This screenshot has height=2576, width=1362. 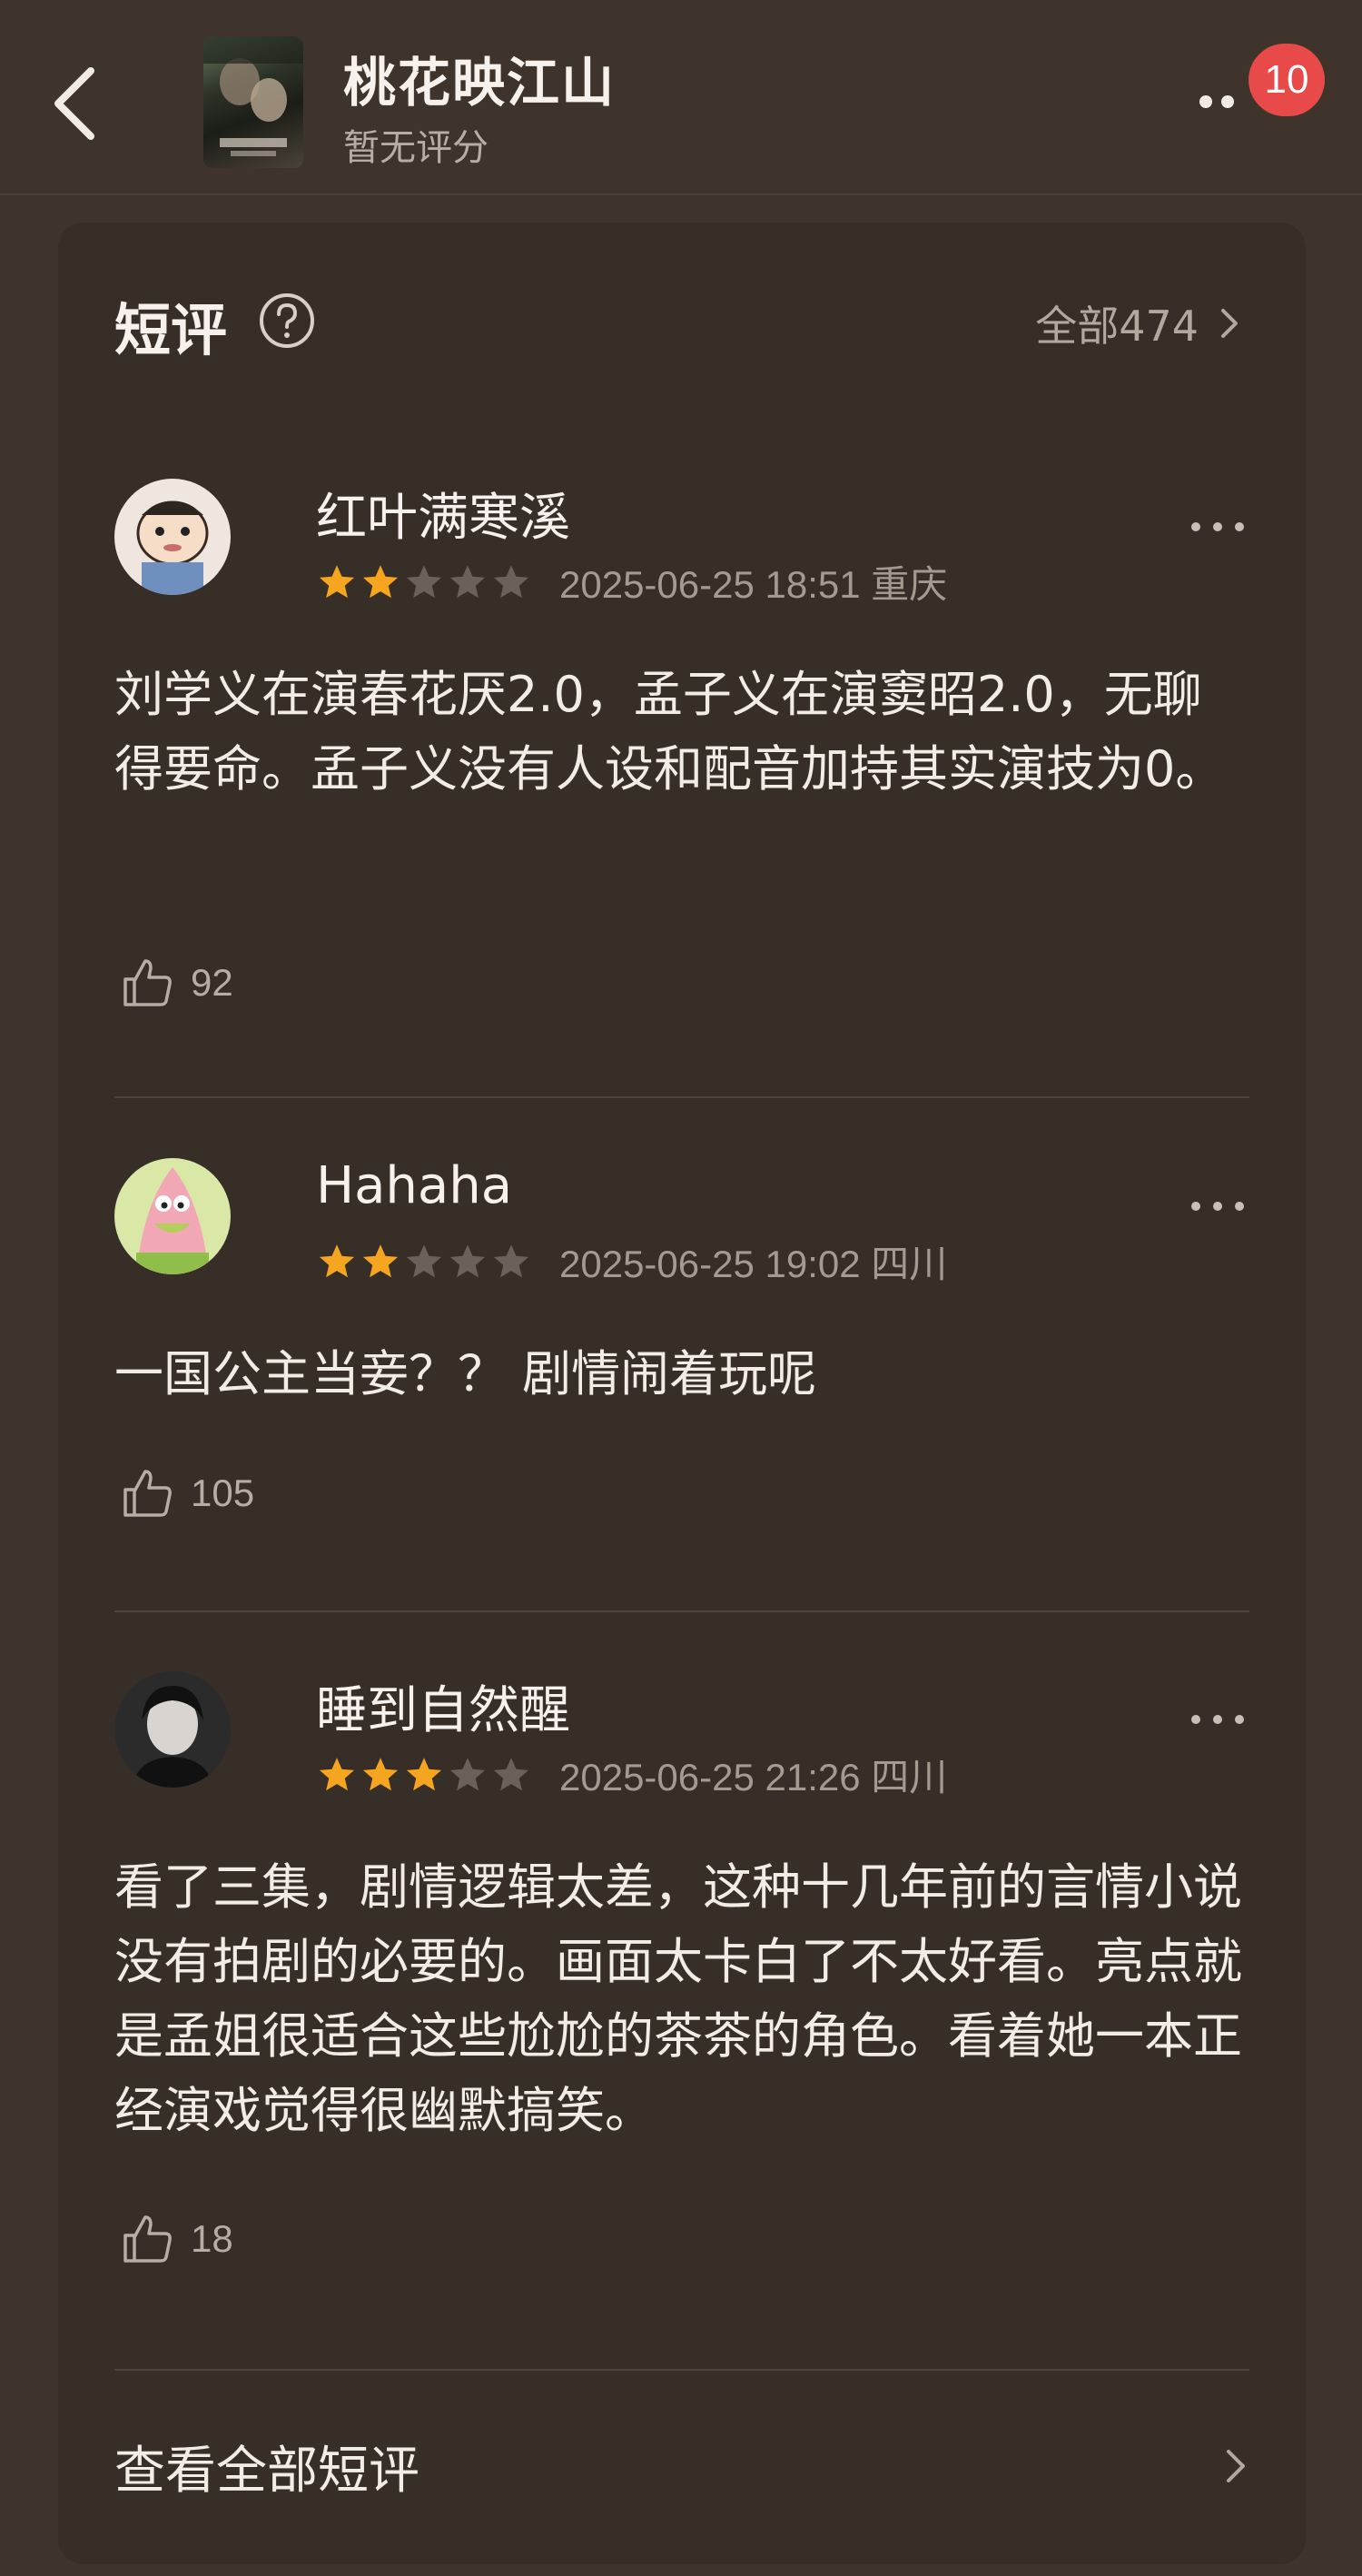 What do you see at coordinates (176, 2239) in the screenshot?
I see `like-button: 18` at bounding box center [176, 2239].